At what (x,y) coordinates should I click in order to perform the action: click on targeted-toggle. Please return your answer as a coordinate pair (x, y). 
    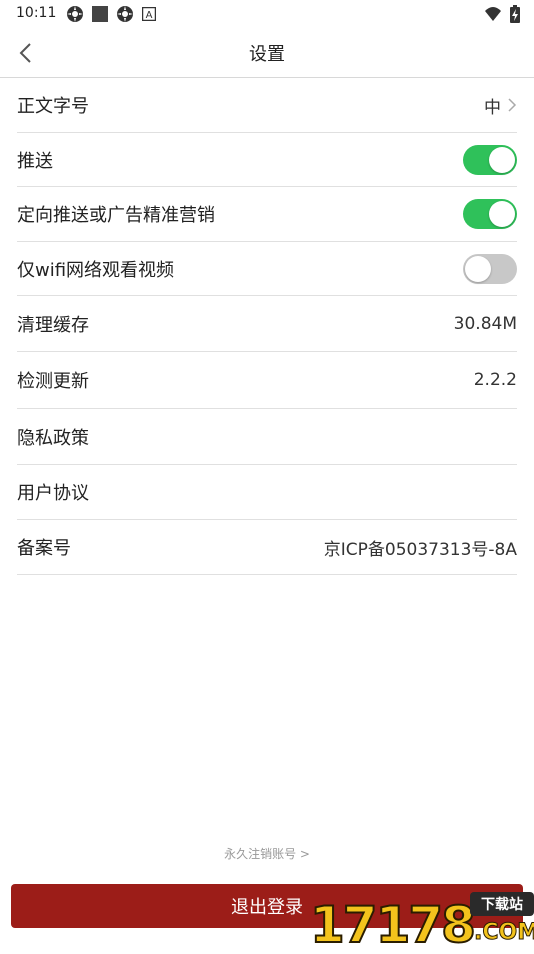
    Looking at the image, I should click on (490, 214).